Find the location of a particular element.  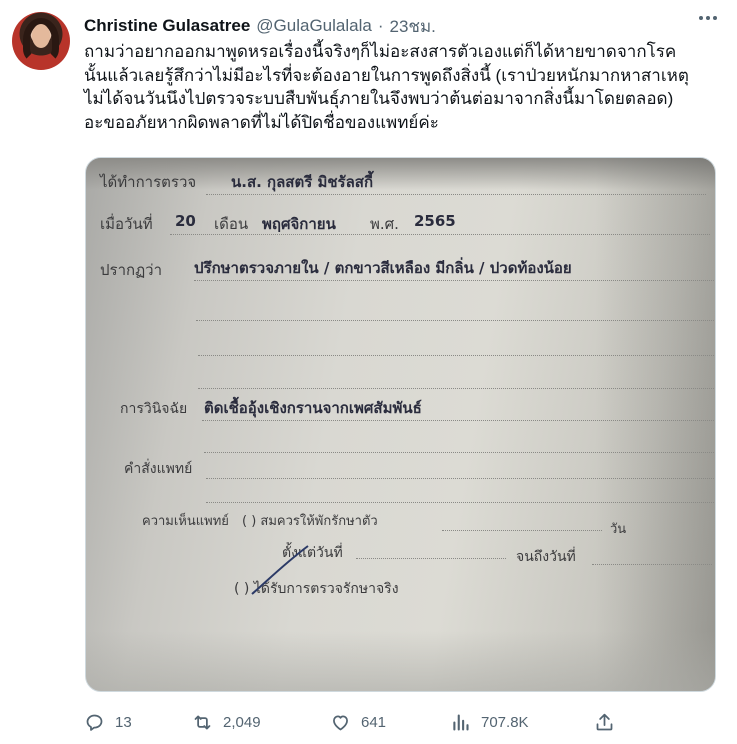

doc-month: พฤศจิกายน is located at coordinates (299, 224).